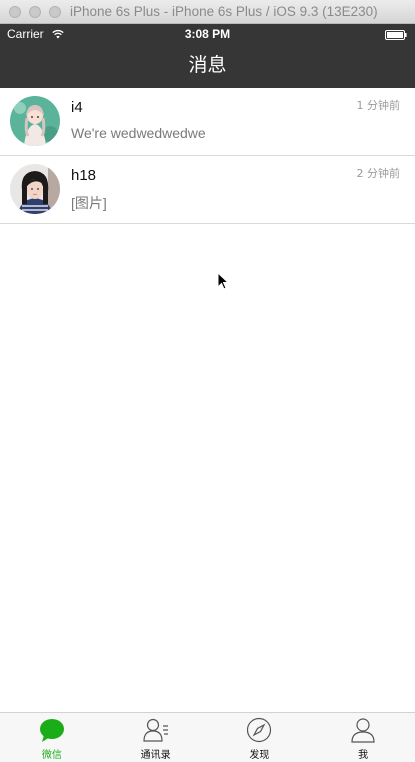 The image size is (415, 762). I want to click on contact-name: i4, so click(77, 107).